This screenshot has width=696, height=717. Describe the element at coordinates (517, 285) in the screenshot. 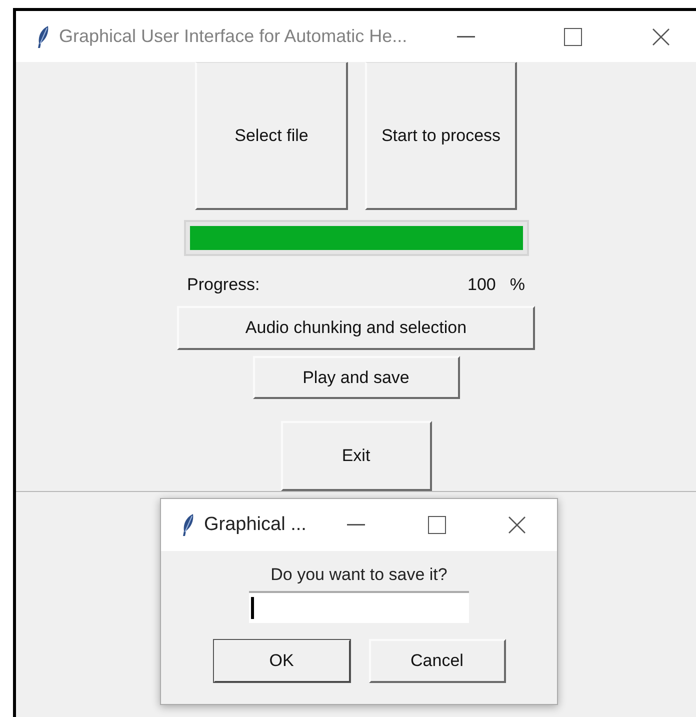

I see `progress-unit: %` at that location.